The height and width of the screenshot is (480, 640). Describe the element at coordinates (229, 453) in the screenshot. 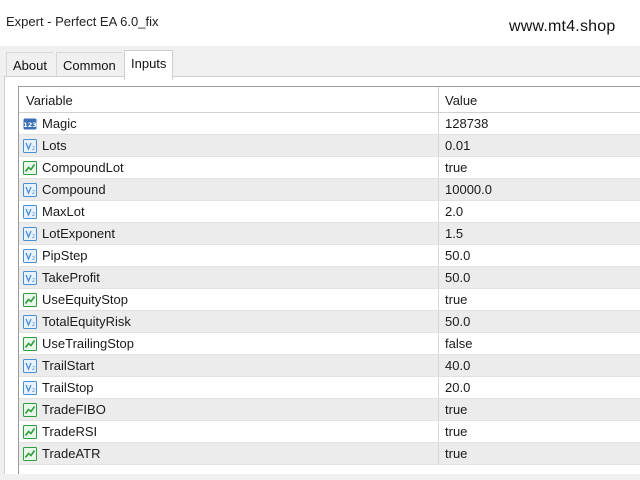

I see `variable-cell: TradeATR` at that location.